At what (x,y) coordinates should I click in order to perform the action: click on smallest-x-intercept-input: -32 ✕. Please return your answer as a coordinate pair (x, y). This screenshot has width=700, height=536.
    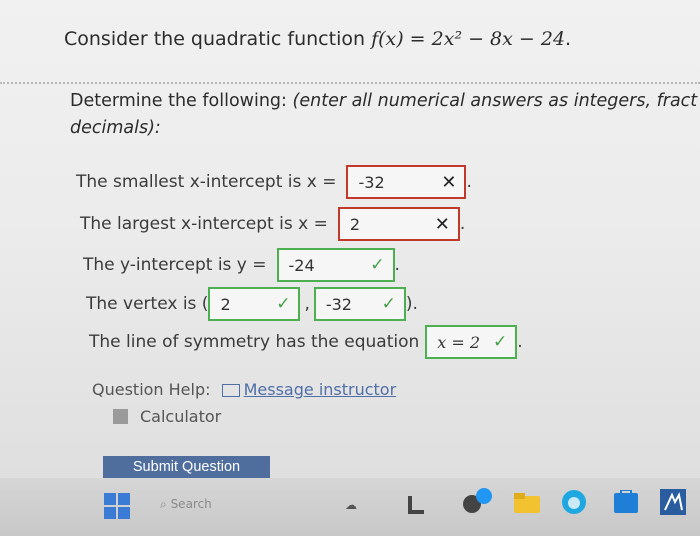
    Looking at the image, I should click on (406, 182).